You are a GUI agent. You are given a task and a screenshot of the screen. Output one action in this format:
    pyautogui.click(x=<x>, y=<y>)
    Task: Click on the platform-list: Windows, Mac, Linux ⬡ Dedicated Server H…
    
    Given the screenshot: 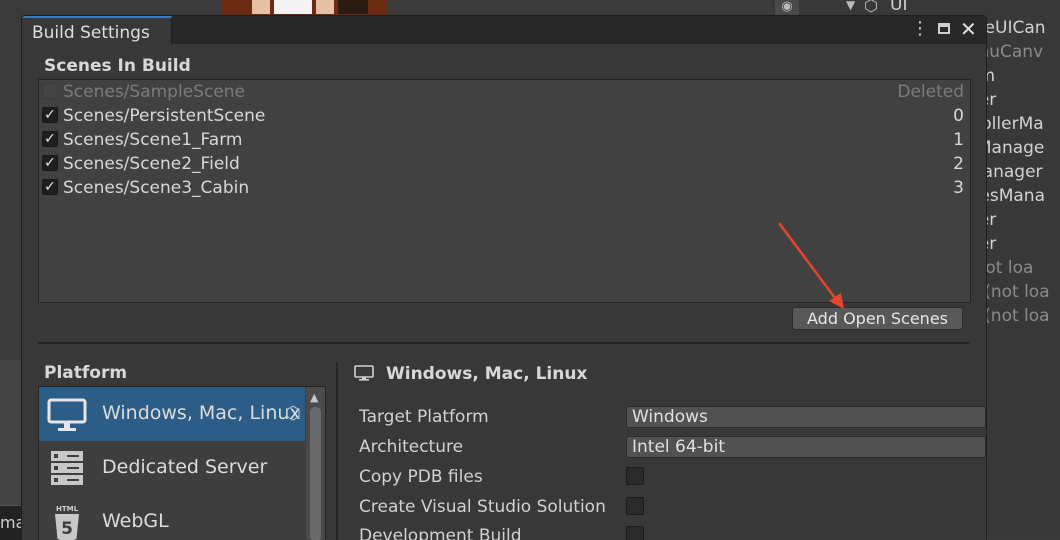 What is the action you would take?
    pyautogui.click(x=182, y=463)
    